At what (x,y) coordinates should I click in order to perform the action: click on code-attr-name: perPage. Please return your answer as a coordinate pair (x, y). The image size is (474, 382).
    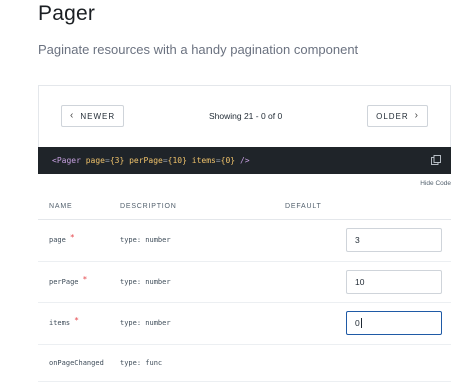
    Looking at the image, I should click on (146, 160).